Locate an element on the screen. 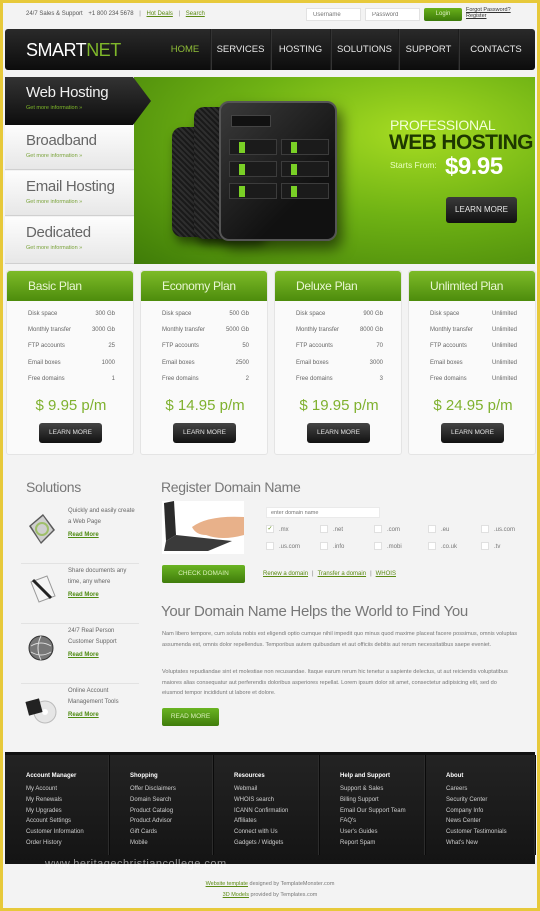 This screenshot has height=911, width=540. plan-row: Disk space Unlimited is located at coordinates (473, 319).